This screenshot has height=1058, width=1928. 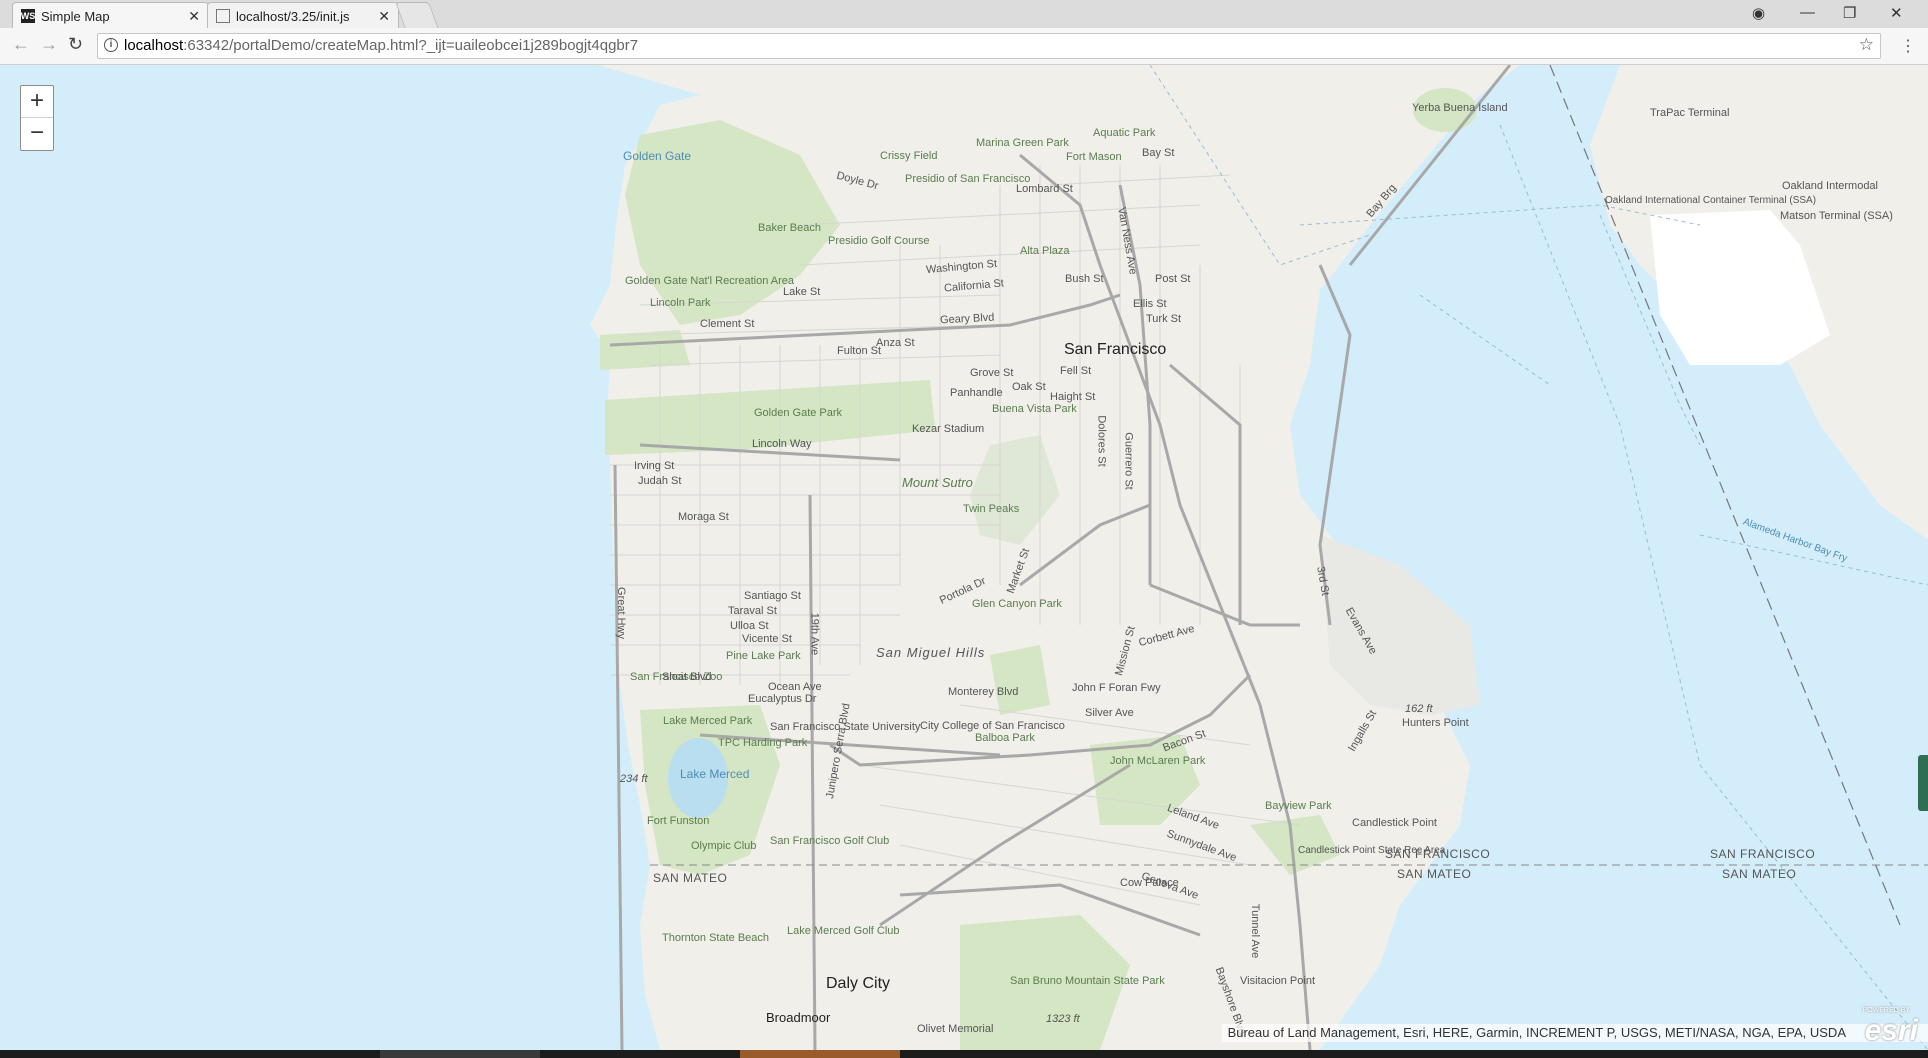 I want to click on account-icon: ◉, so click(x=1758, y=13).